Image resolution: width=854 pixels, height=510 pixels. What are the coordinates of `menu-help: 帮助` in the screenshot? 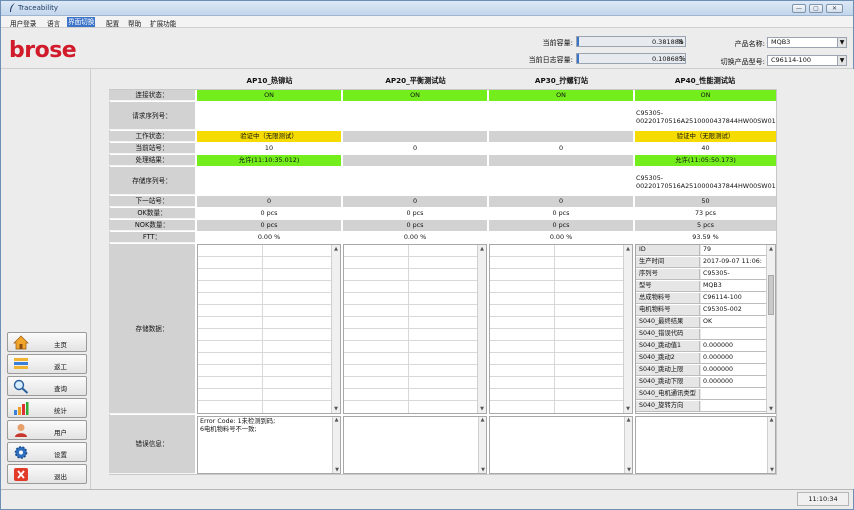 It's located at (134, 23).